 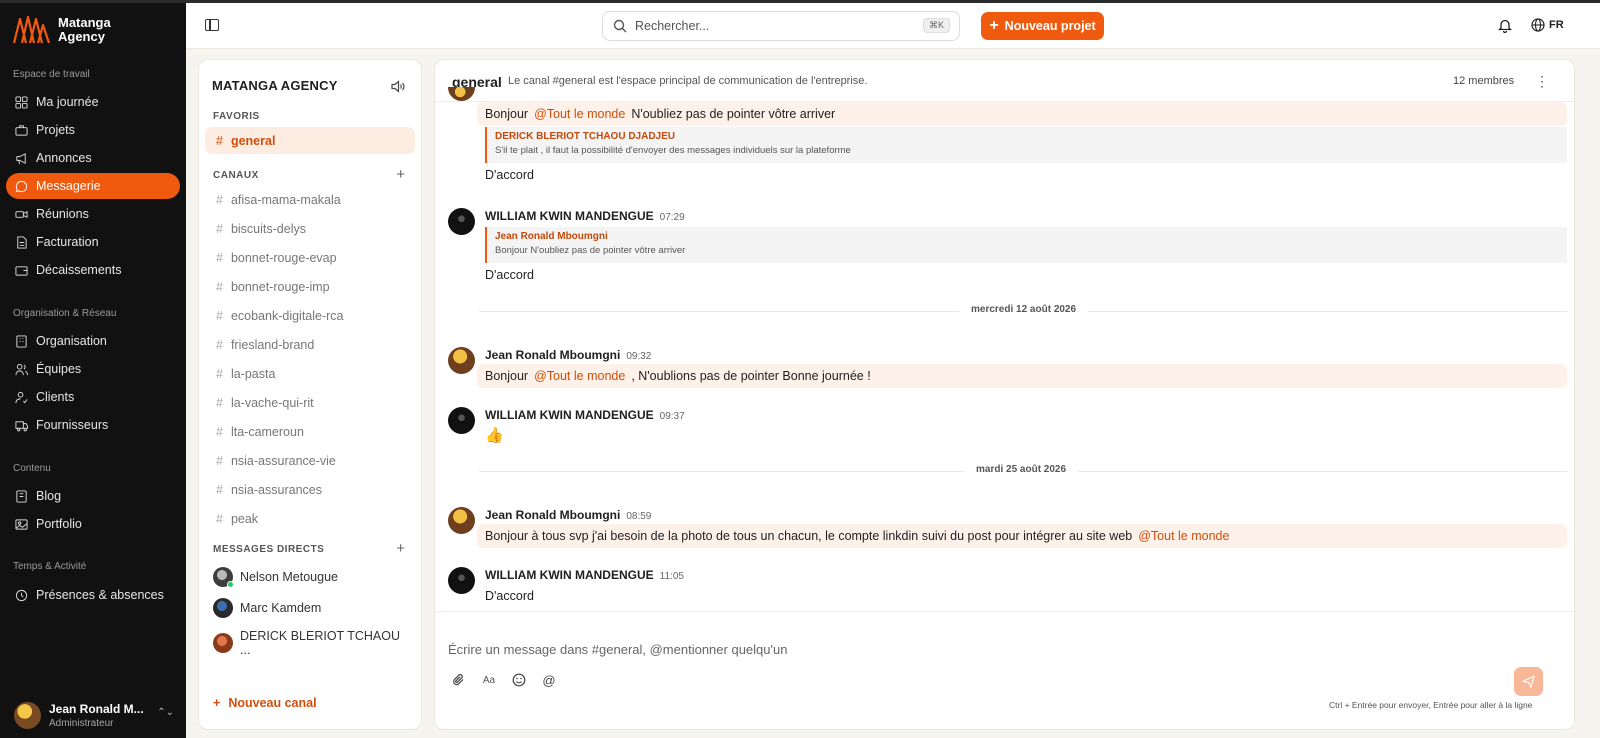 I want to click on truck-icon, so click(x=21, y=425).